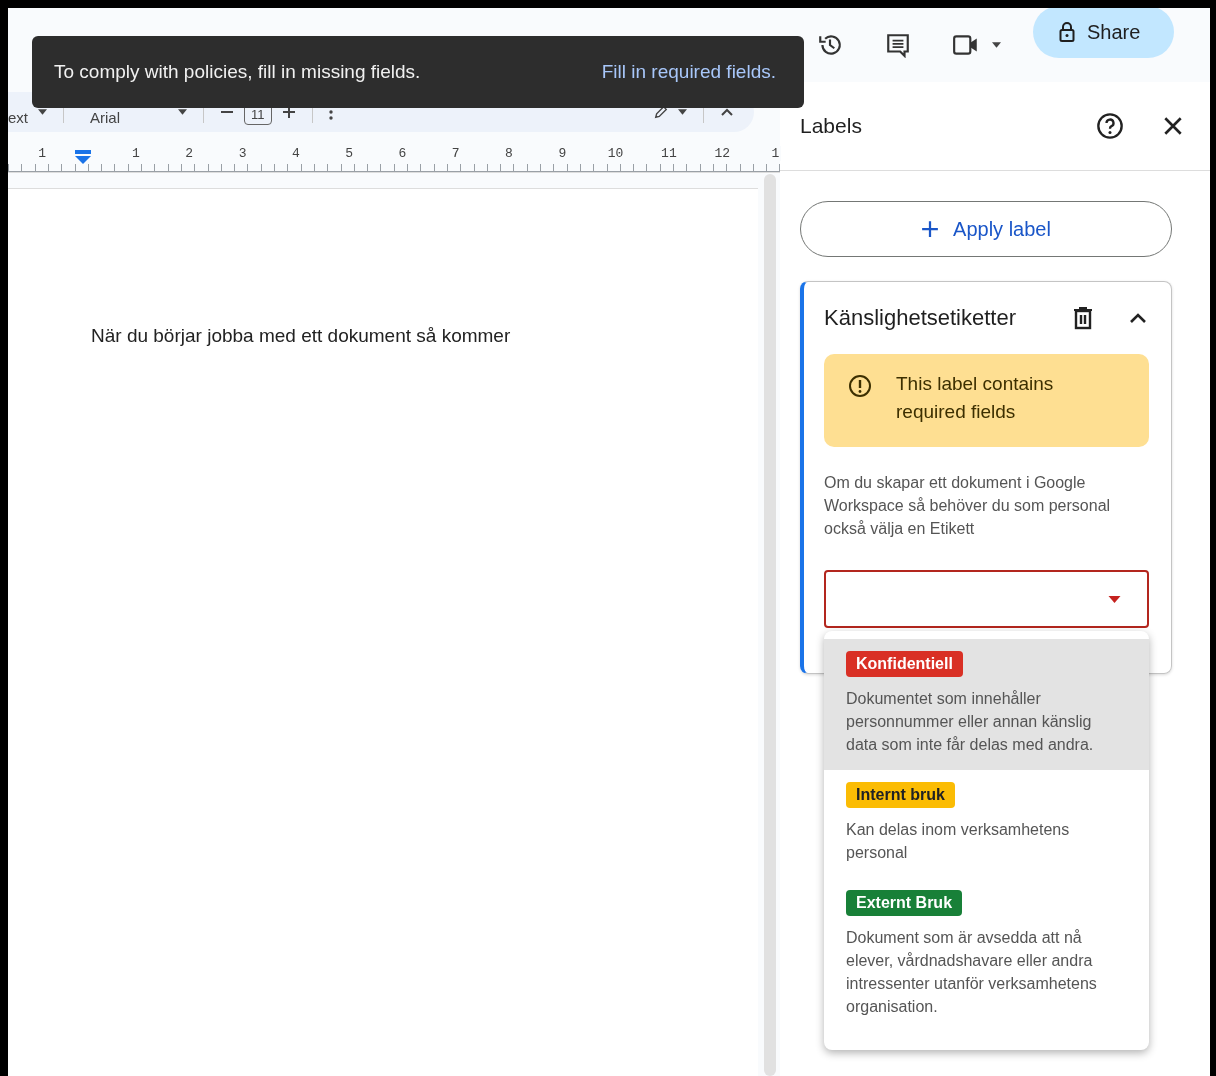 Image resolution: width=1216 pixels, height=1076 pixels. What do you see at coordinates (1110, 126) in the screenshot?
I see `help-icon` at bounding box center [1110, 126].